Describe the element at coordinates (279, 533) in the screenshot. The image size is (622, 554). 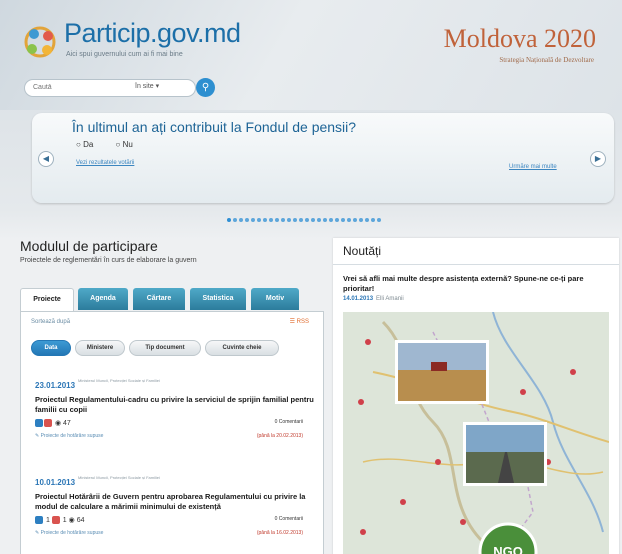
I see `item-deadline: (până la 16.02.2013)` at that location.